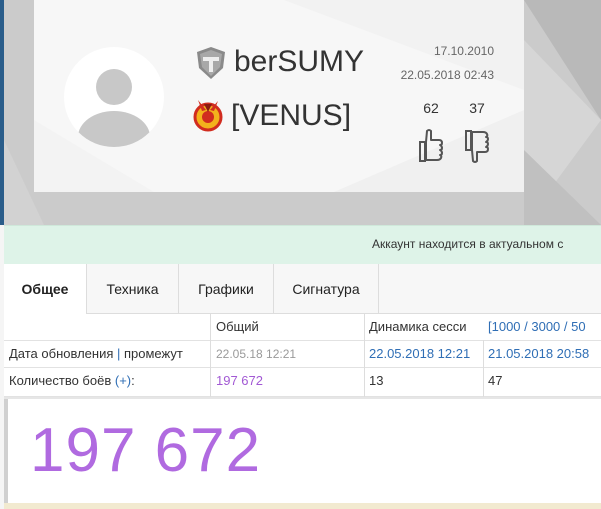  I want to click on tab-signature: Сигнатура, so click(326, 289).